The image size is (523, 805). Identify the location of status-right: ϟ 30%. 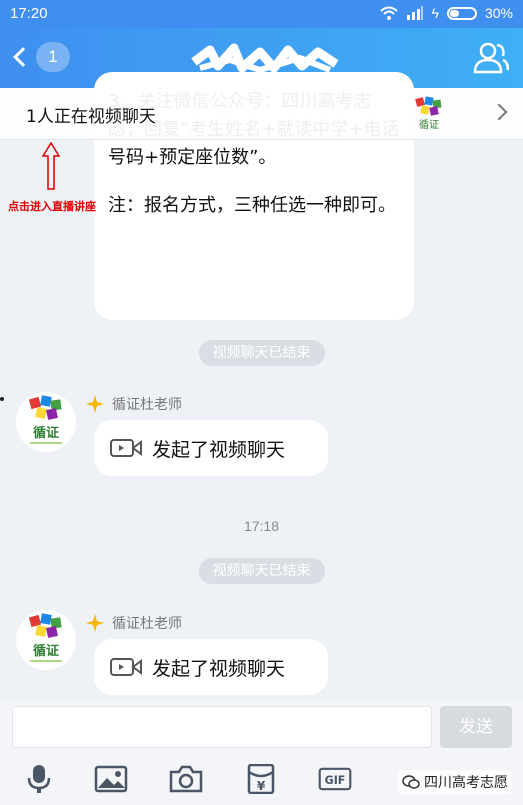
(446, 13).